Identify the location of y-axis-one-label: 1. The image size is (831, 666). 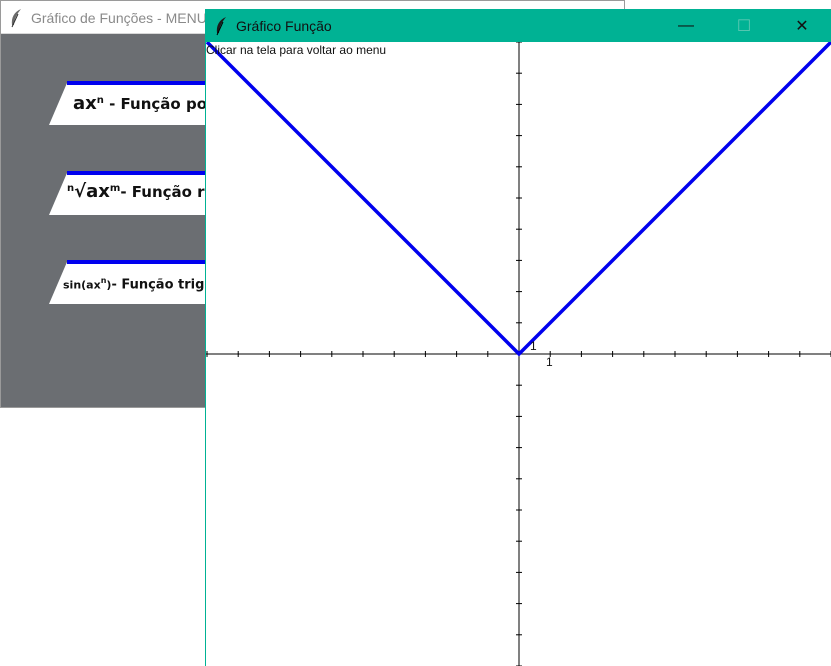
(533, 346).